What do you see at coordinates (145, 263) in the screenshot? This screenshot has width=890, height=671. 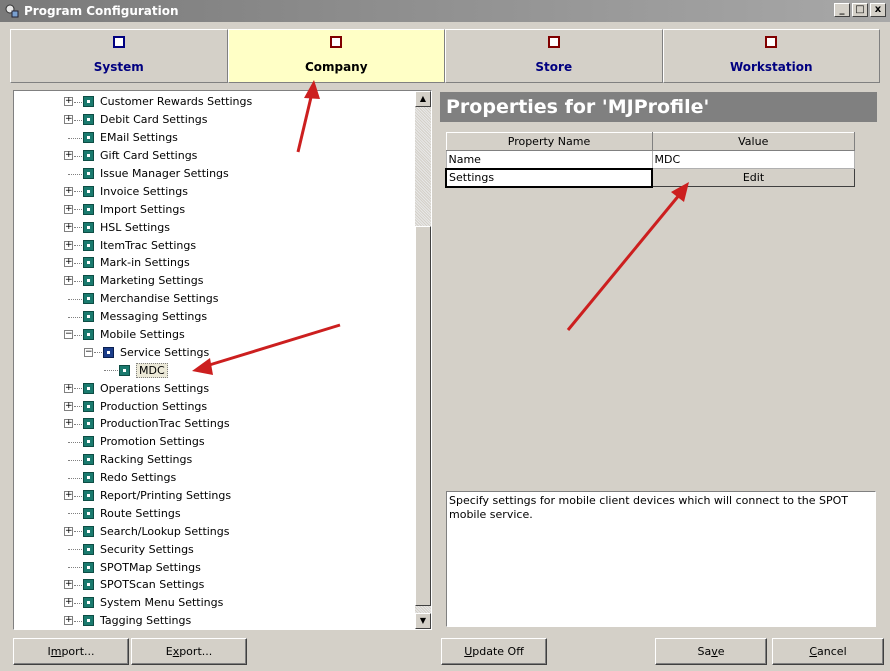 I see `tree-item-label: Mark-in Settings` at bounding box center [145, 263].